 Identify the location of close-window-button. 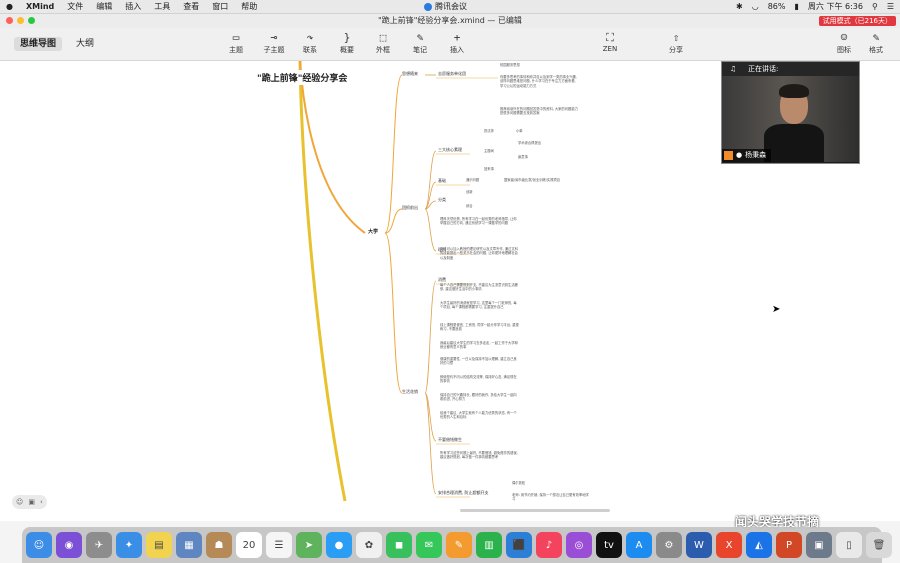
(9, 20).